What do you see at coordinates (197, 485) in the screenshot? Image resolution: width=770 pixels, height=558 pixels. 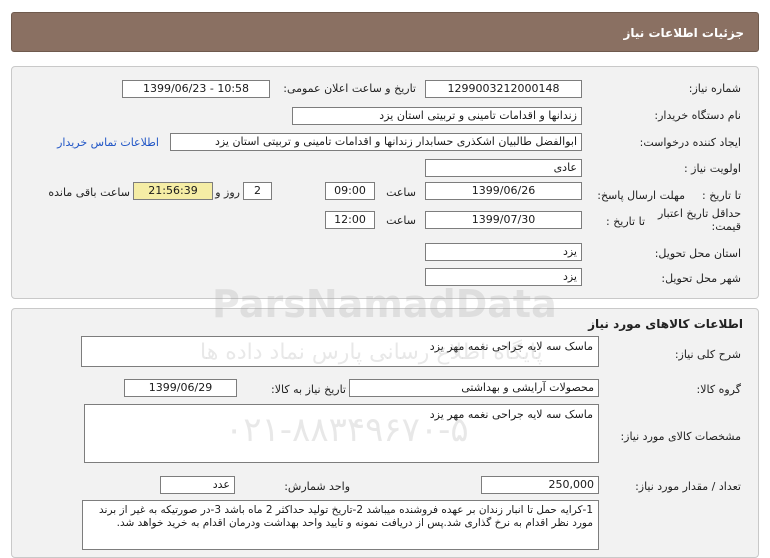 I see `unit-field: عدد` at bounding box center [197, 485].